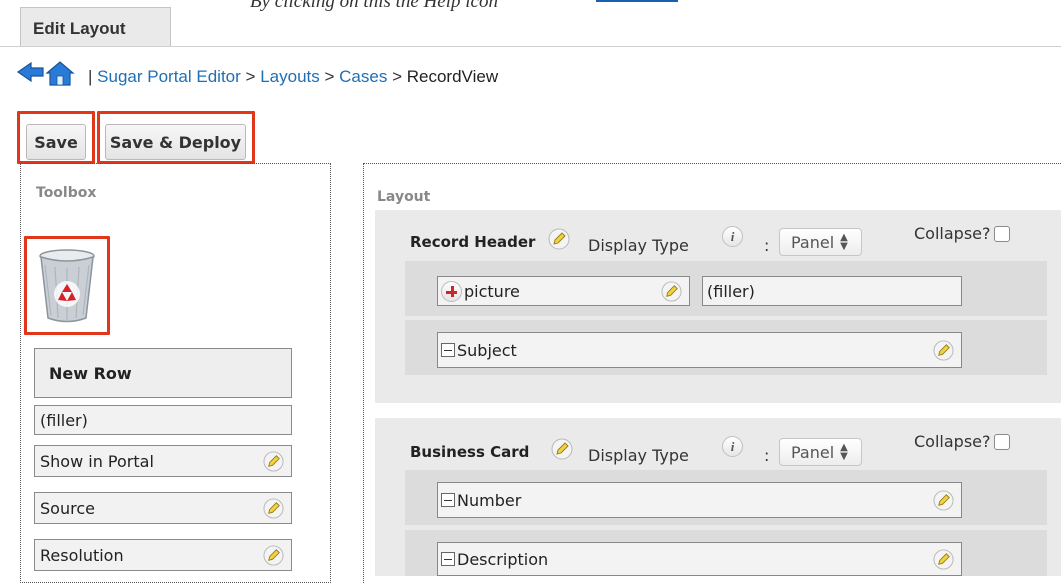 Image resolution: width=1061 pixels, height=583 pixels. I want to click on layout-field-label: Subject, so click(487, 350).